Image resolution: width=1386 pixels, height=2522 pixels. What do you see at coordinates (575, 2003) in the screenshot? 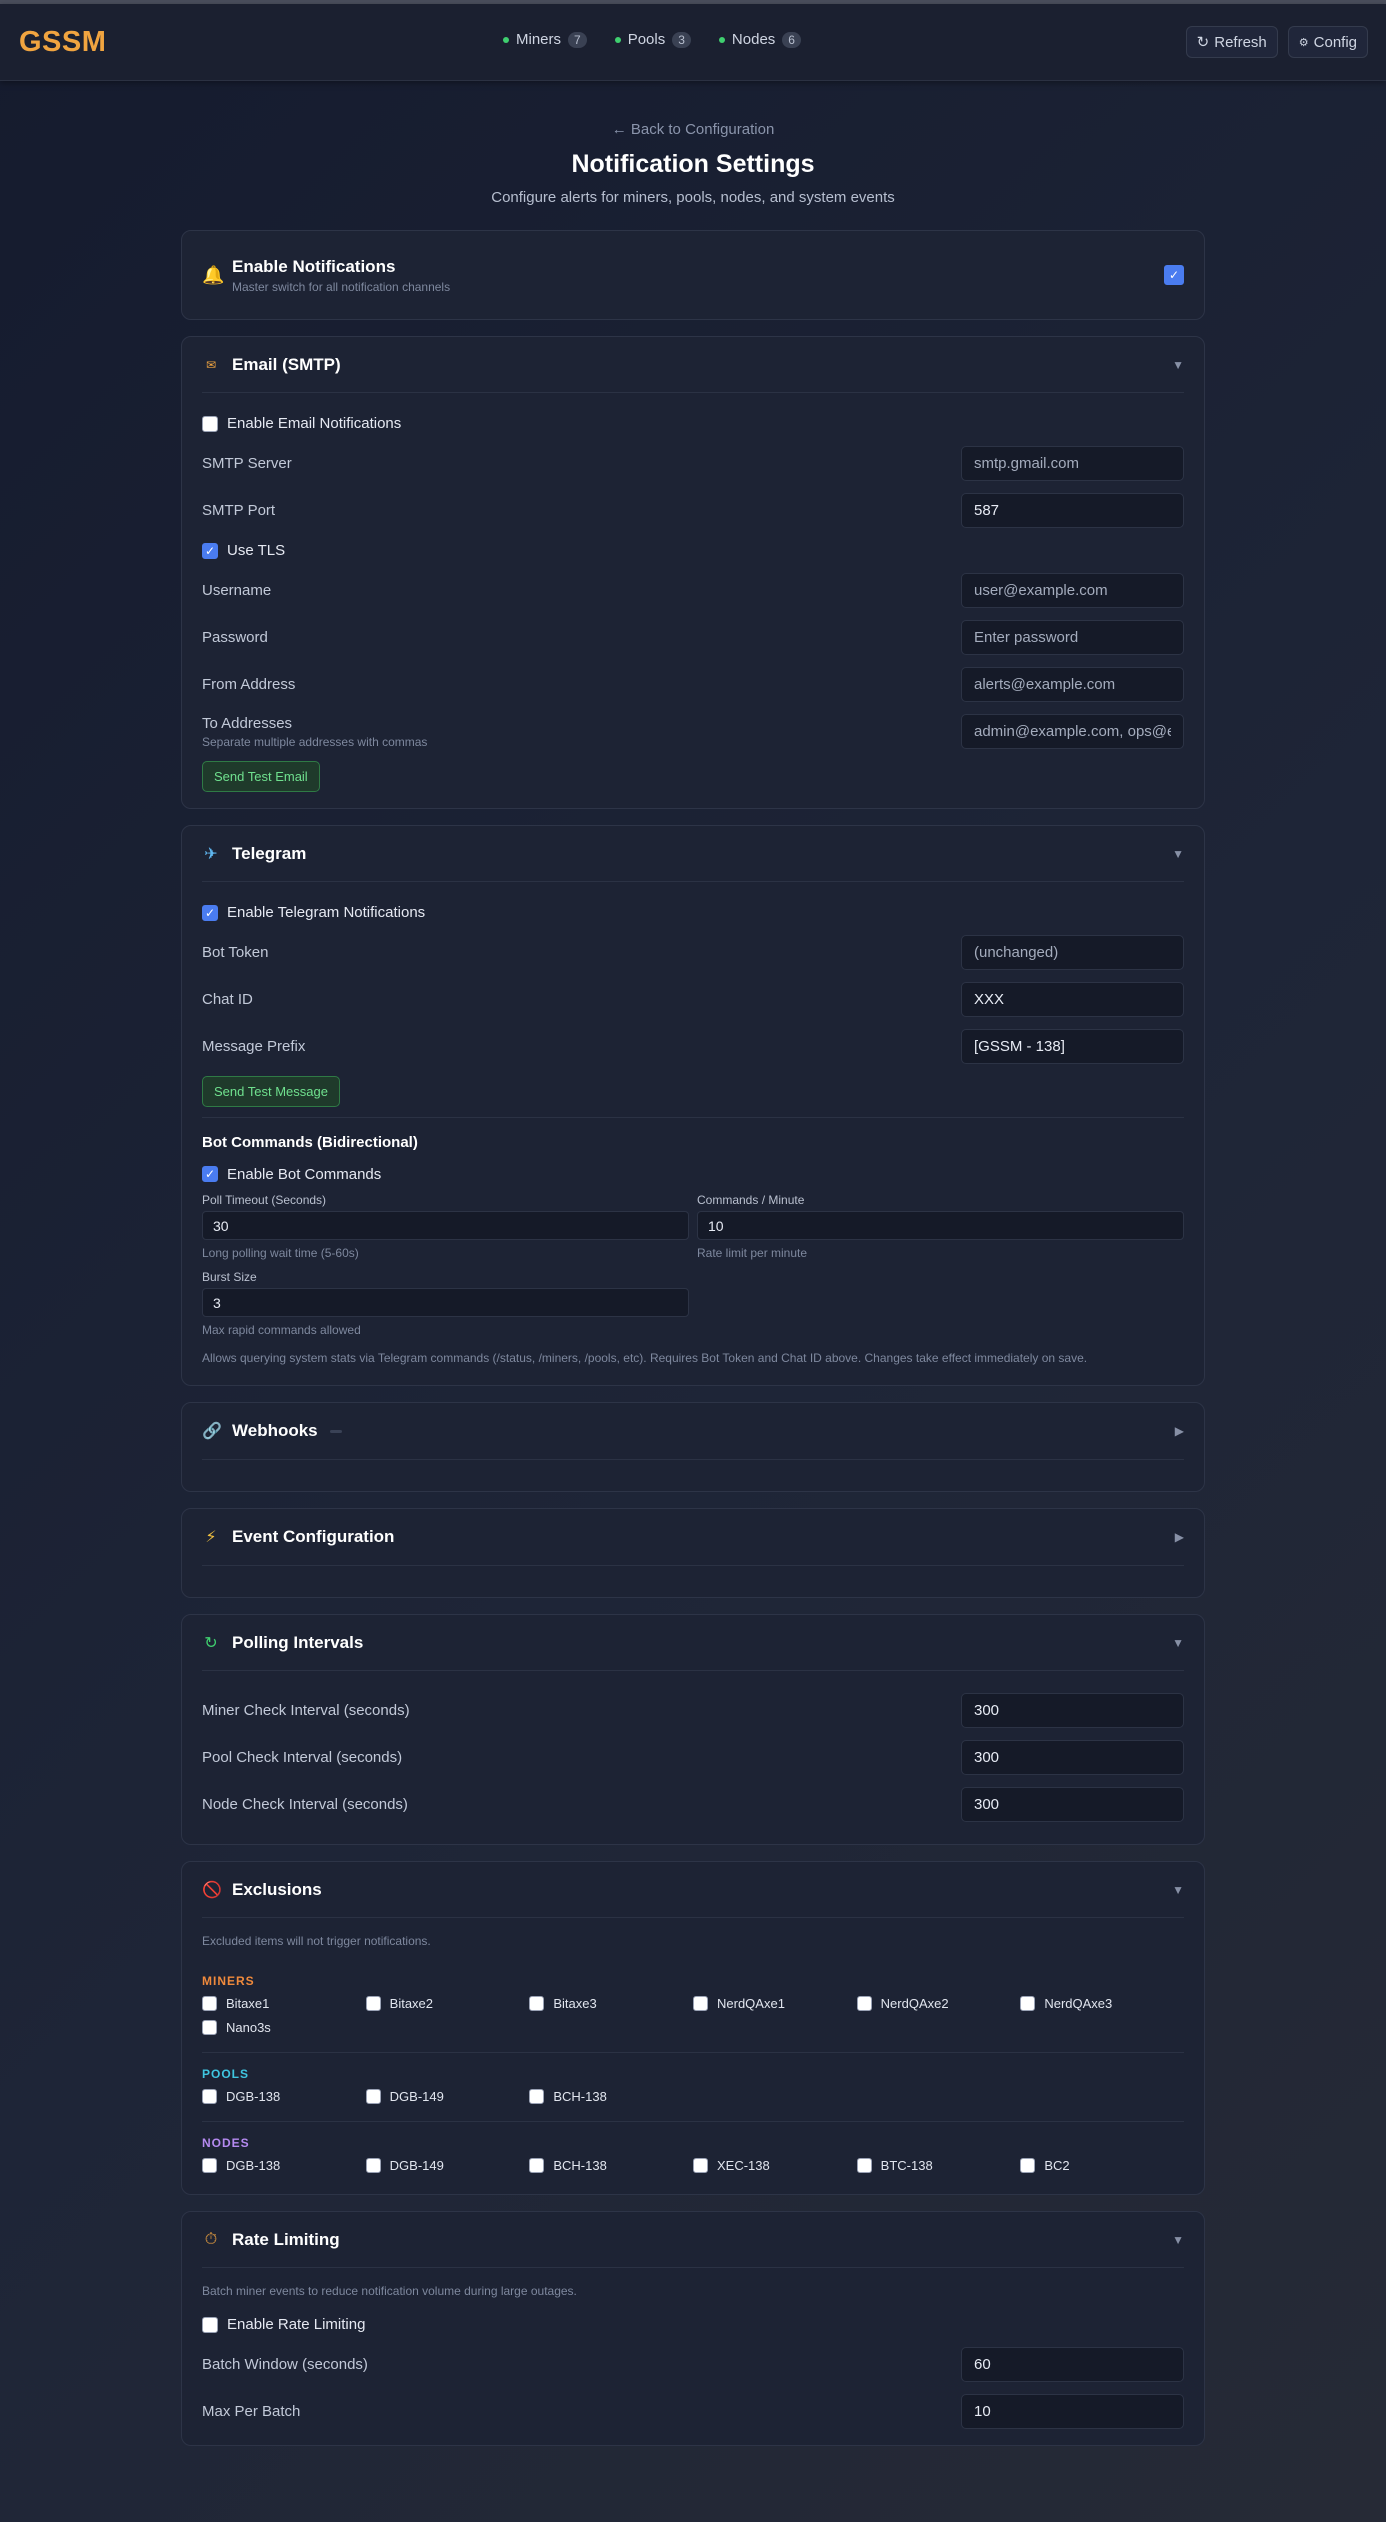
I see `exclusion-item-label: Bitaxe3` at bounding box center [575, 2003].